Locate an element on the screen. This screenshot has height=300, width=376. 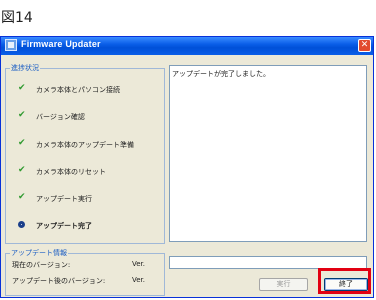
after-version-label: アップデート後のバージョン: is located at coordinates (59, 281).